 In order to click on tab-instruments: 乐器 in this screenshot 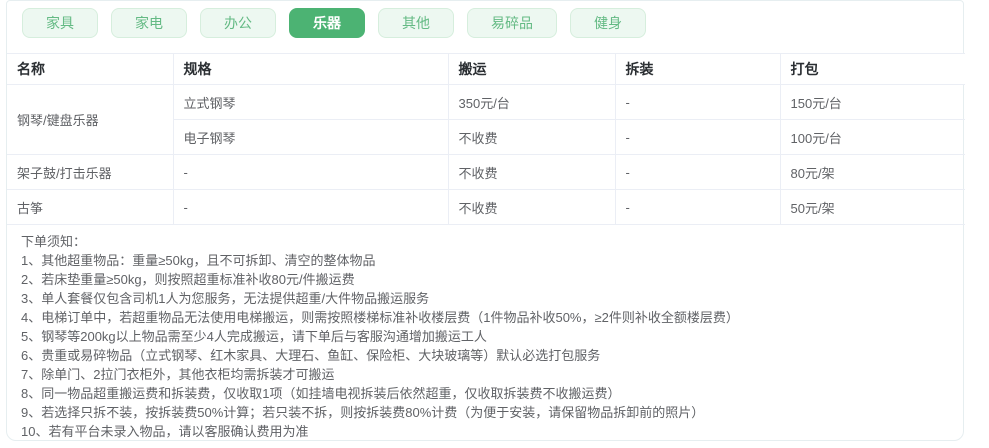, I will do `click(327, 23)`.